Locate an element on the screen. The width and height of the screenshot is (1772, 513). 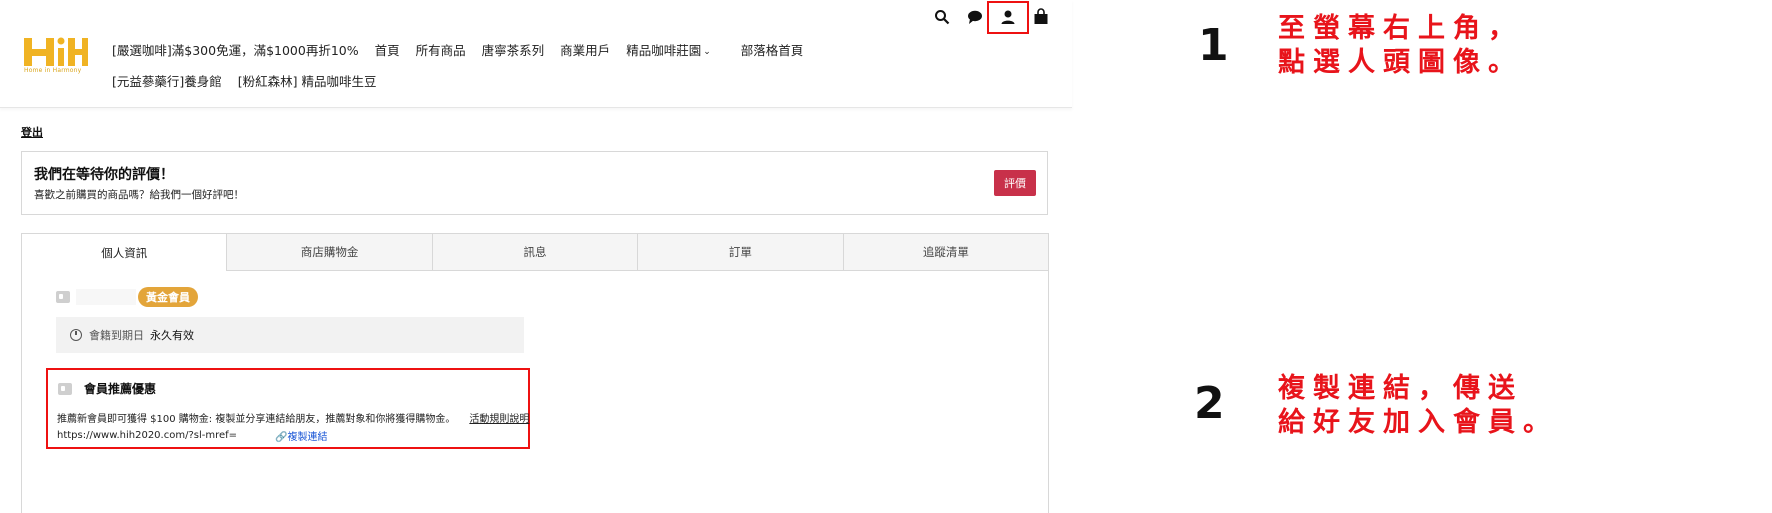
referral-url: https://www.hih2020.com/?sl-mref= is located at coordinates (147, 435).